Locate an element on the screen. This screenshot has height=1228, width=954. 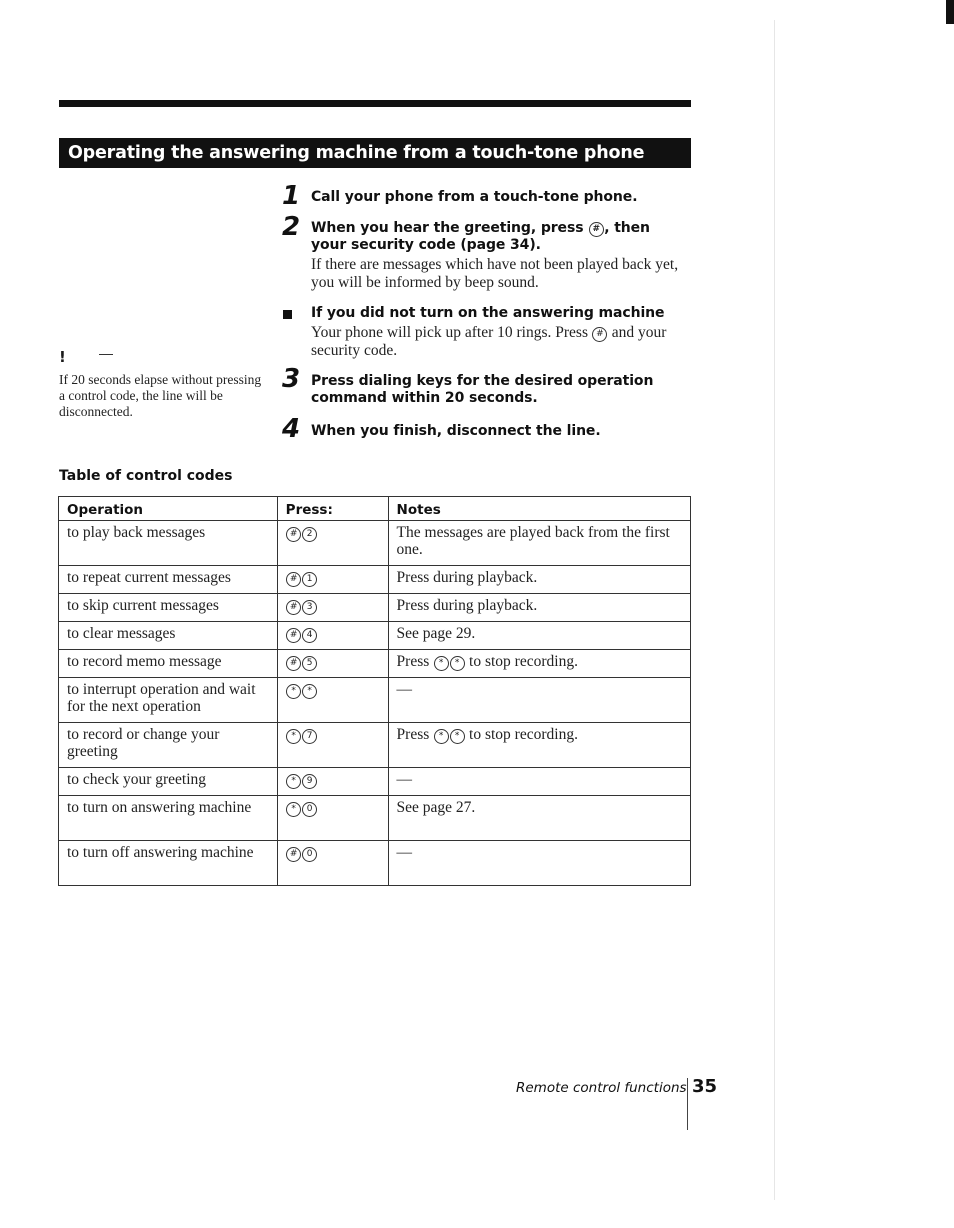
step-3-number: 3 is located at coordinates (291, 379).